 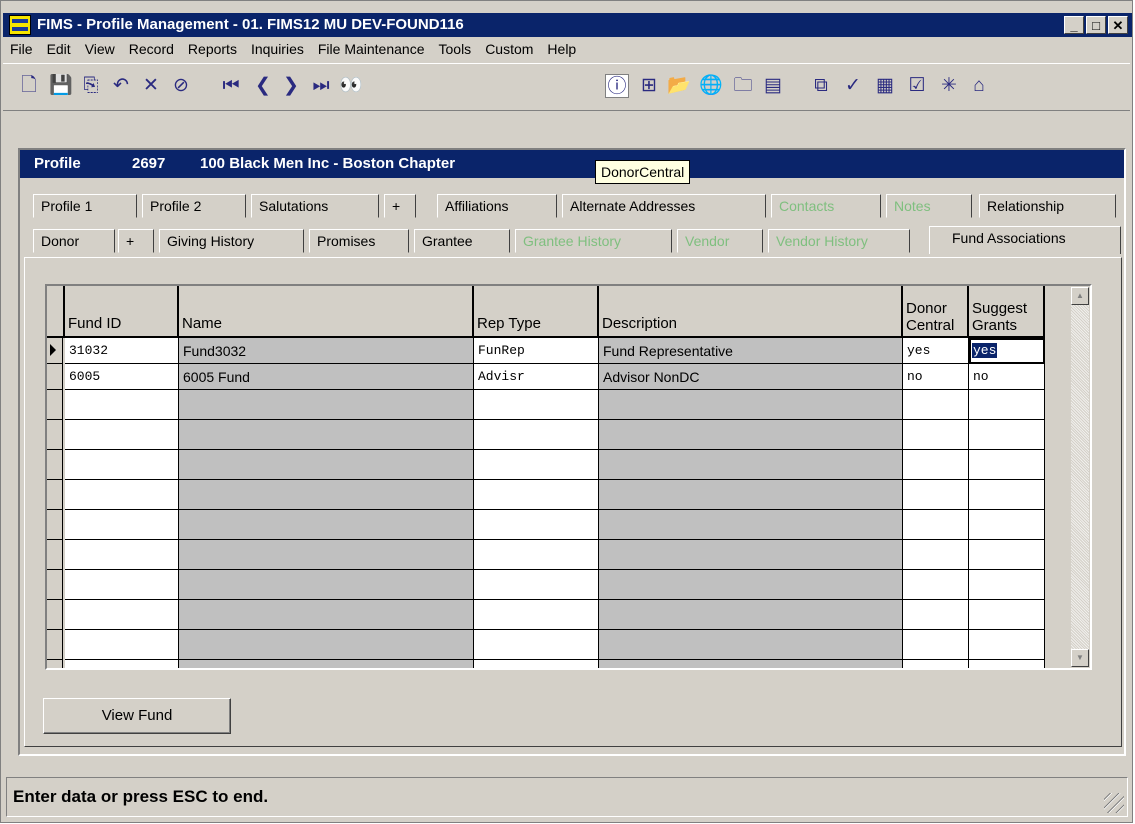 What do you see at coordinates (751, 351) in the screenshot?
I see `table-cell-description: Fund Representative` at bounding box center [751, 351].